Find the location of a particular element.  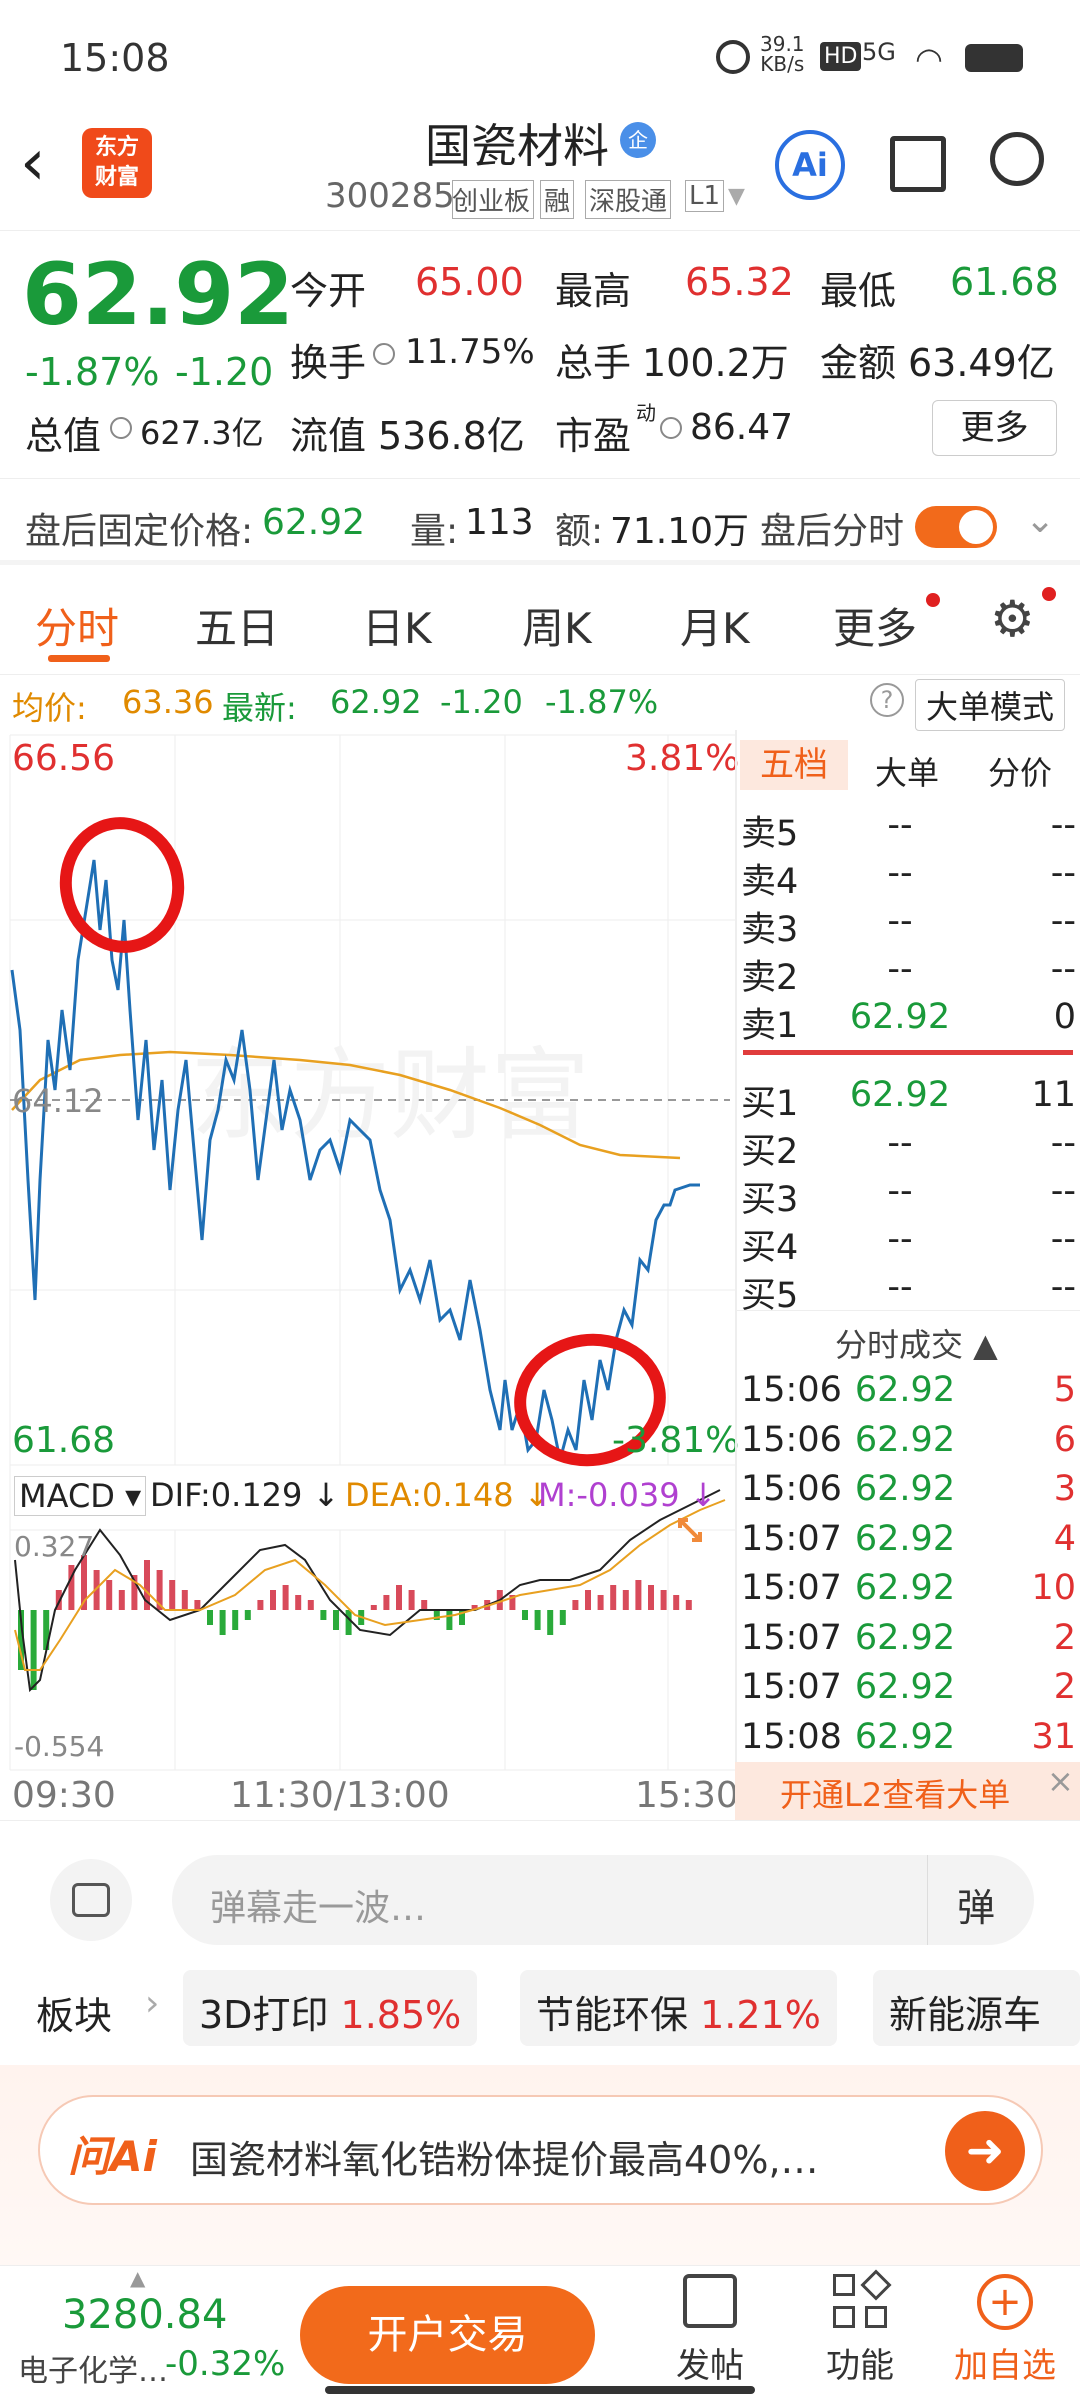

pe-value: 86.47 is located at coordinates (742, 427).